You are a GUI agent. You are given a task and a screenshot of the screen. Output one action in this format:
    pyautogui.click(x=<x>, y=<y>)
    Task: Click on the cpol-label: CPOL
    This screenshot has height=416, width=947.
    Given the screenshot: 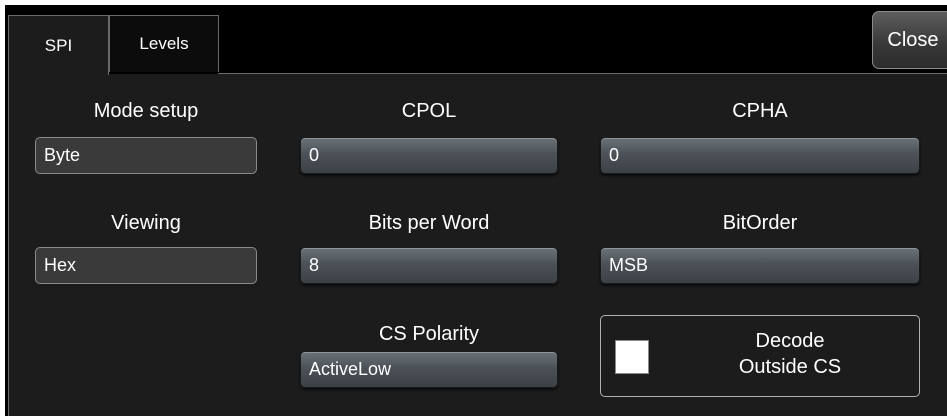 What is the action you would take?
    pyautogui.click(x=429, y=111)
    